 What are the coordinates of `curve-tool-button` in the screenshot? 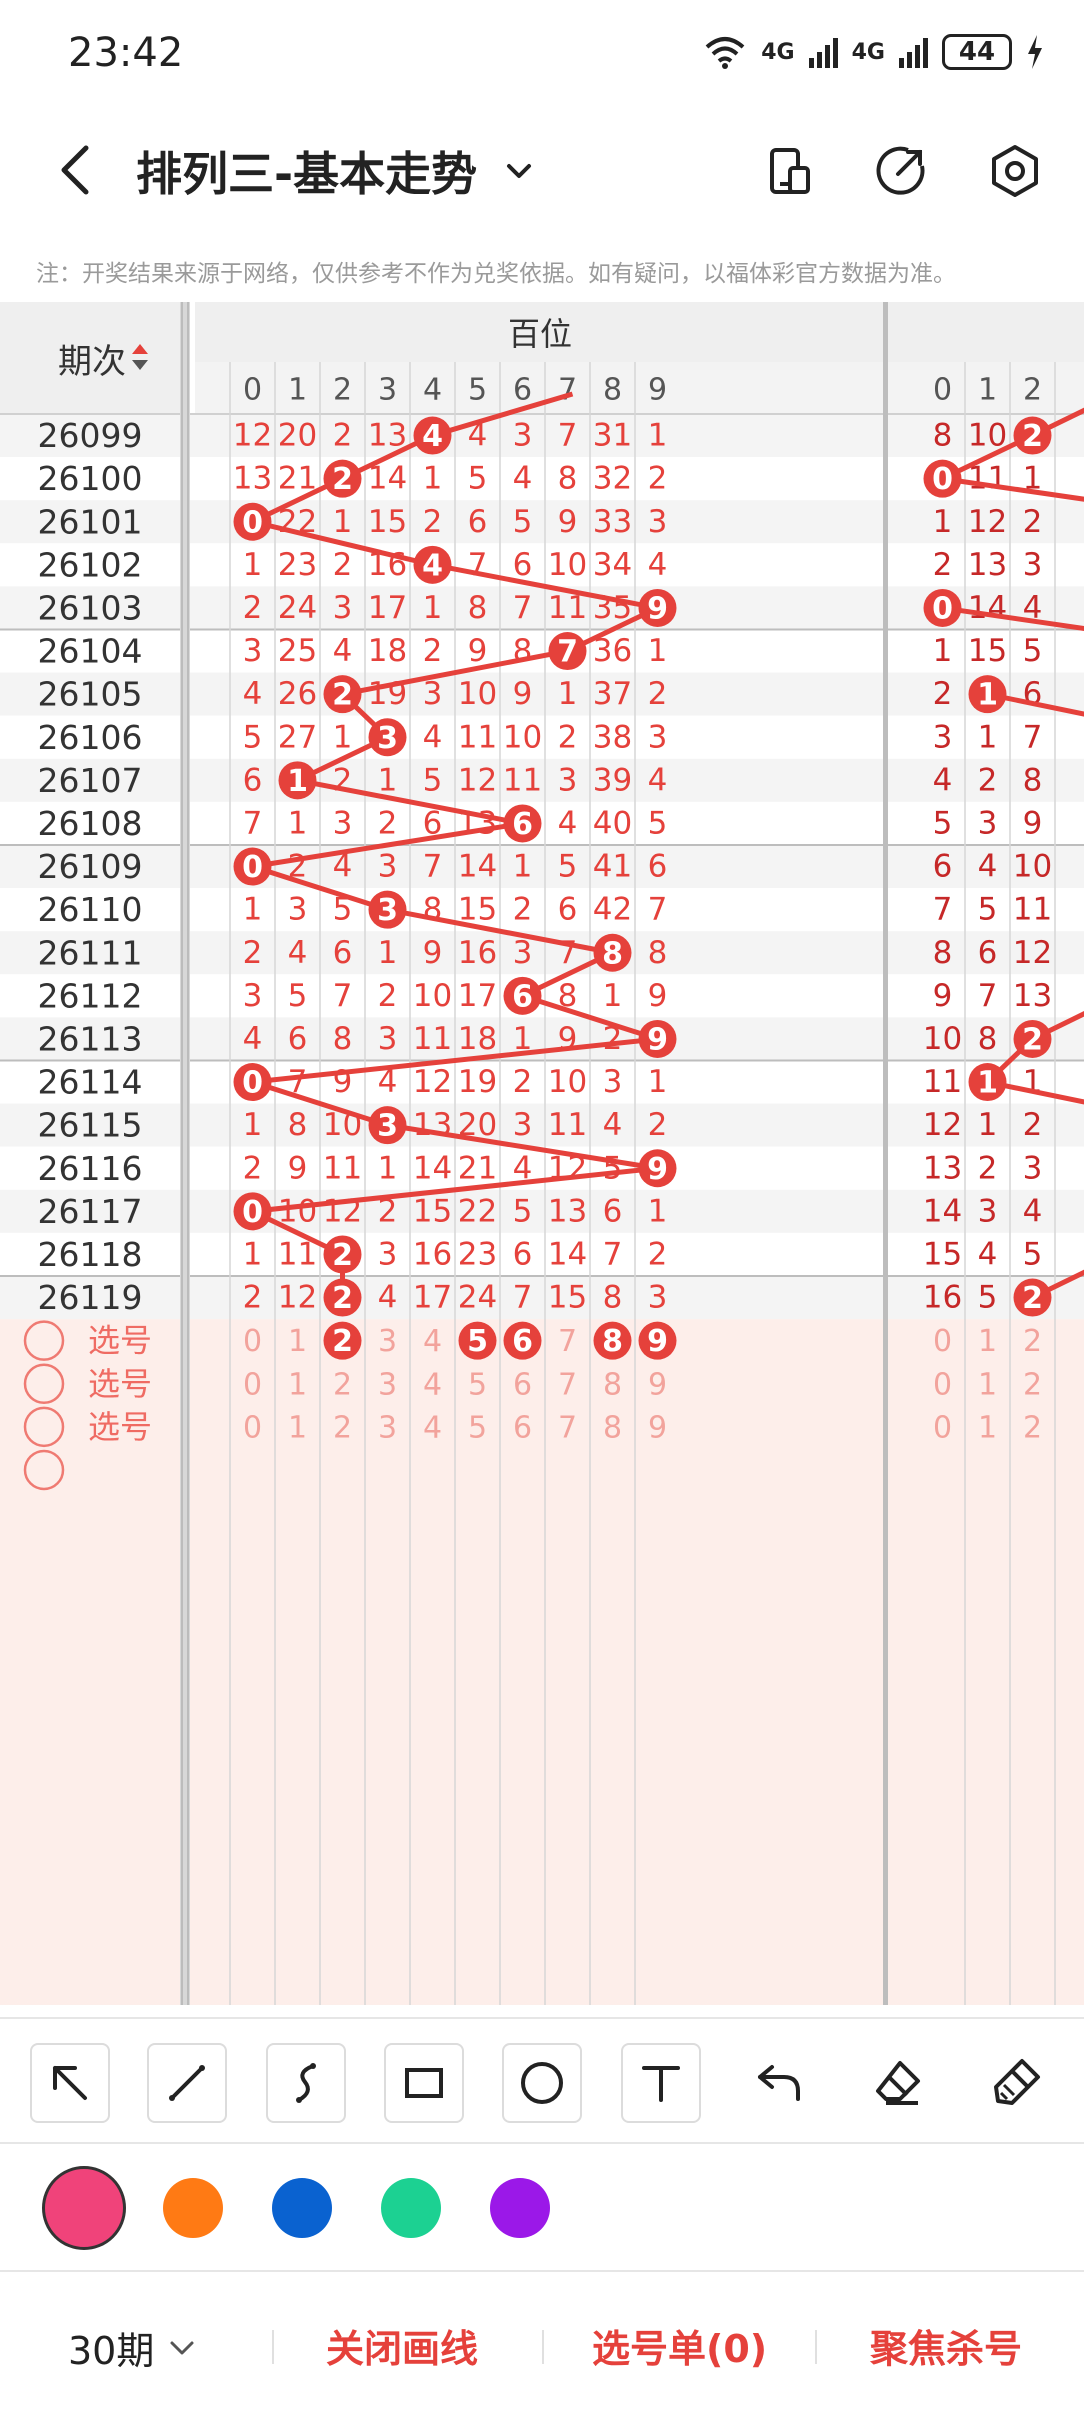 It's located at (306, 2083).